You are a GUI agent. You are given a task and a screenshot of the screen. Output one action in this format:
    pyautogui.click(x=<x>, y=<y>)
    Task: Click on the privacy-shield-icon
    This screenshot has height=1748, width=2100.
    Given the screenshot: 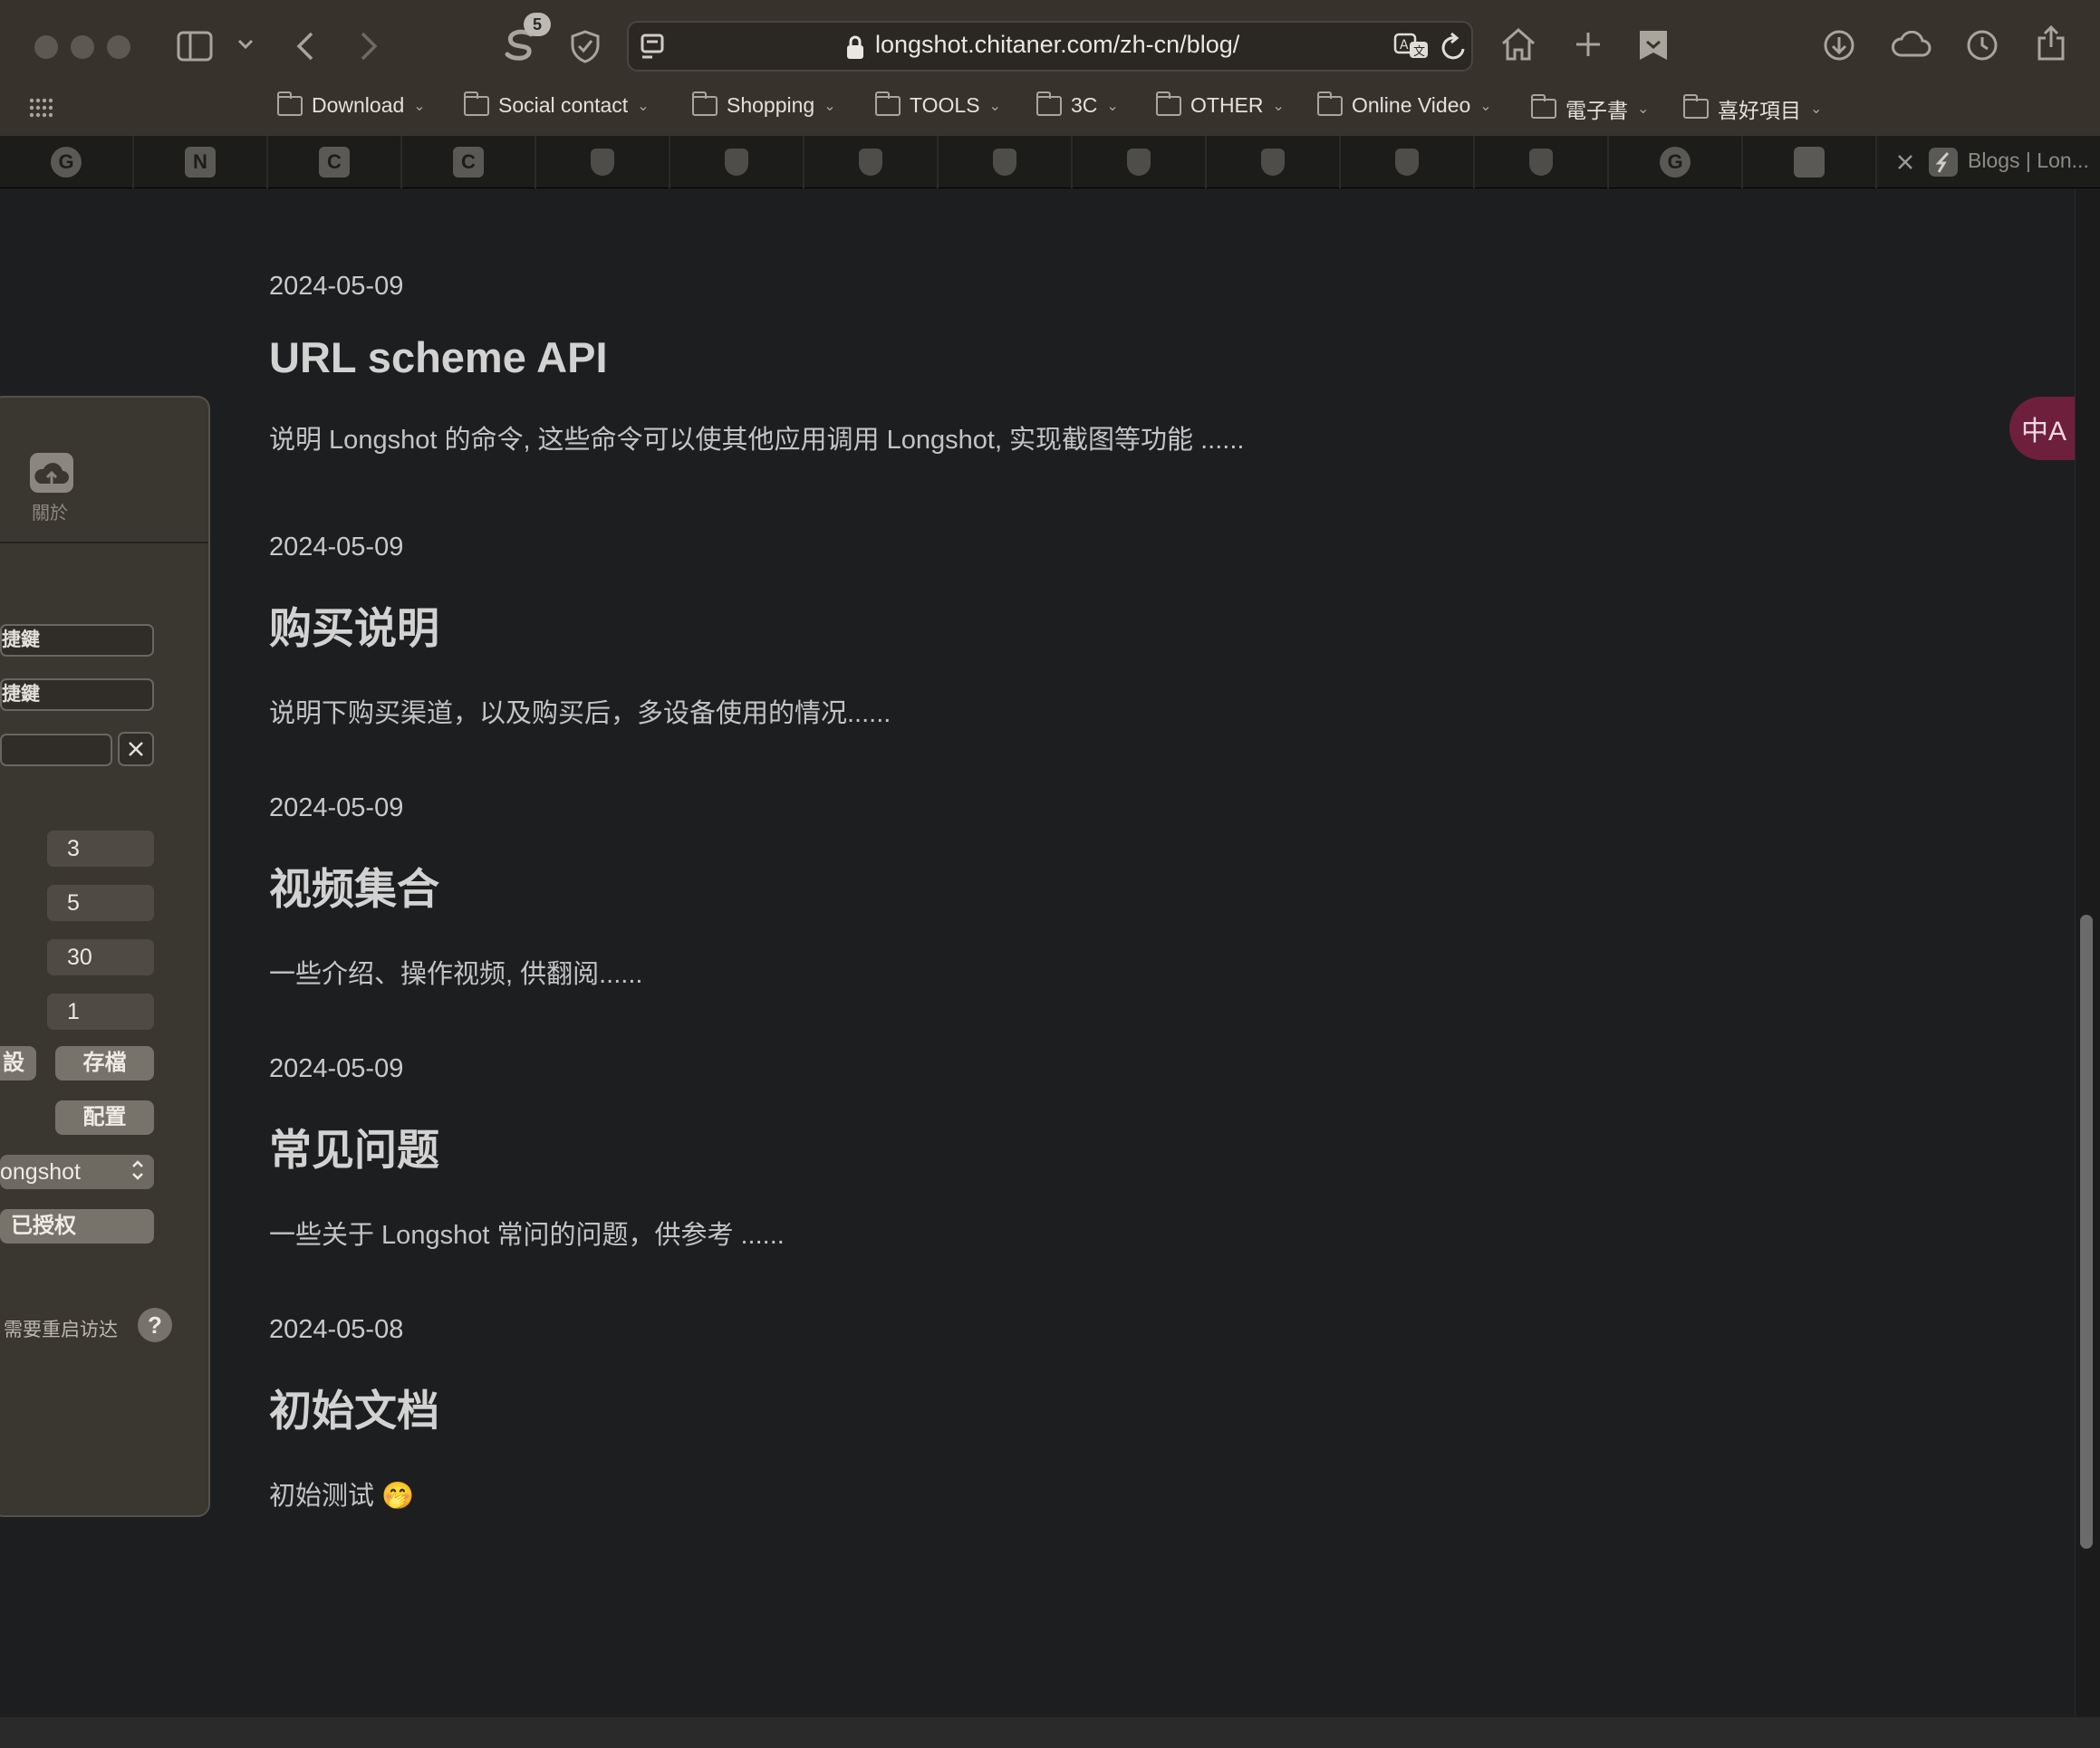 What is the action you would take?
    pyautogui.click(x=585, y=46)
    